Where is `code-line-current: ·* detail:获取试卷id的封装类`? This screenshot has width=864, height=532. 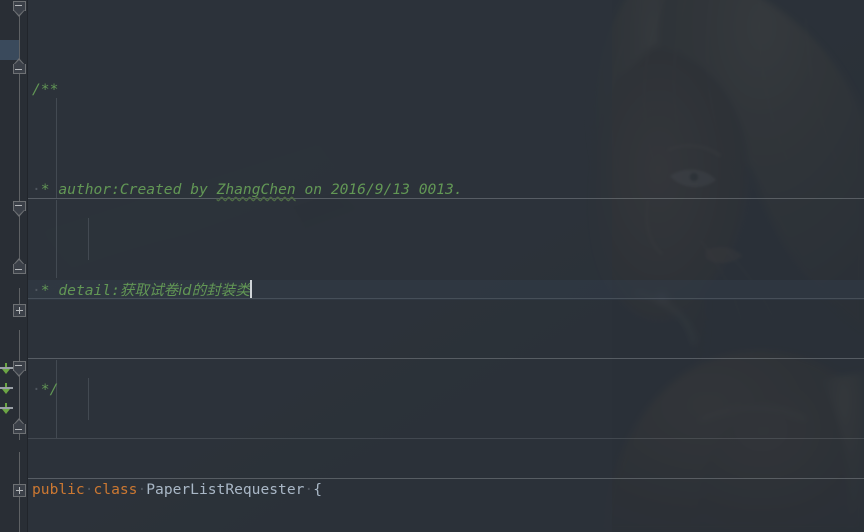 code-line-current: ·* detail:获取试卷id的封装类 is located at coordinates (446, 290).